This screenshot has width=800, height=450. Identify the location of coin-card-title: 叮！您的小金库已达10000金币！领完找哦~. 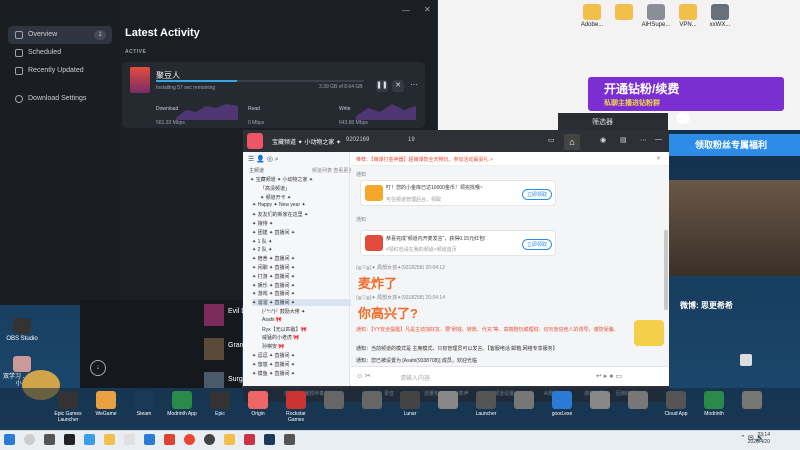
(434, 188).